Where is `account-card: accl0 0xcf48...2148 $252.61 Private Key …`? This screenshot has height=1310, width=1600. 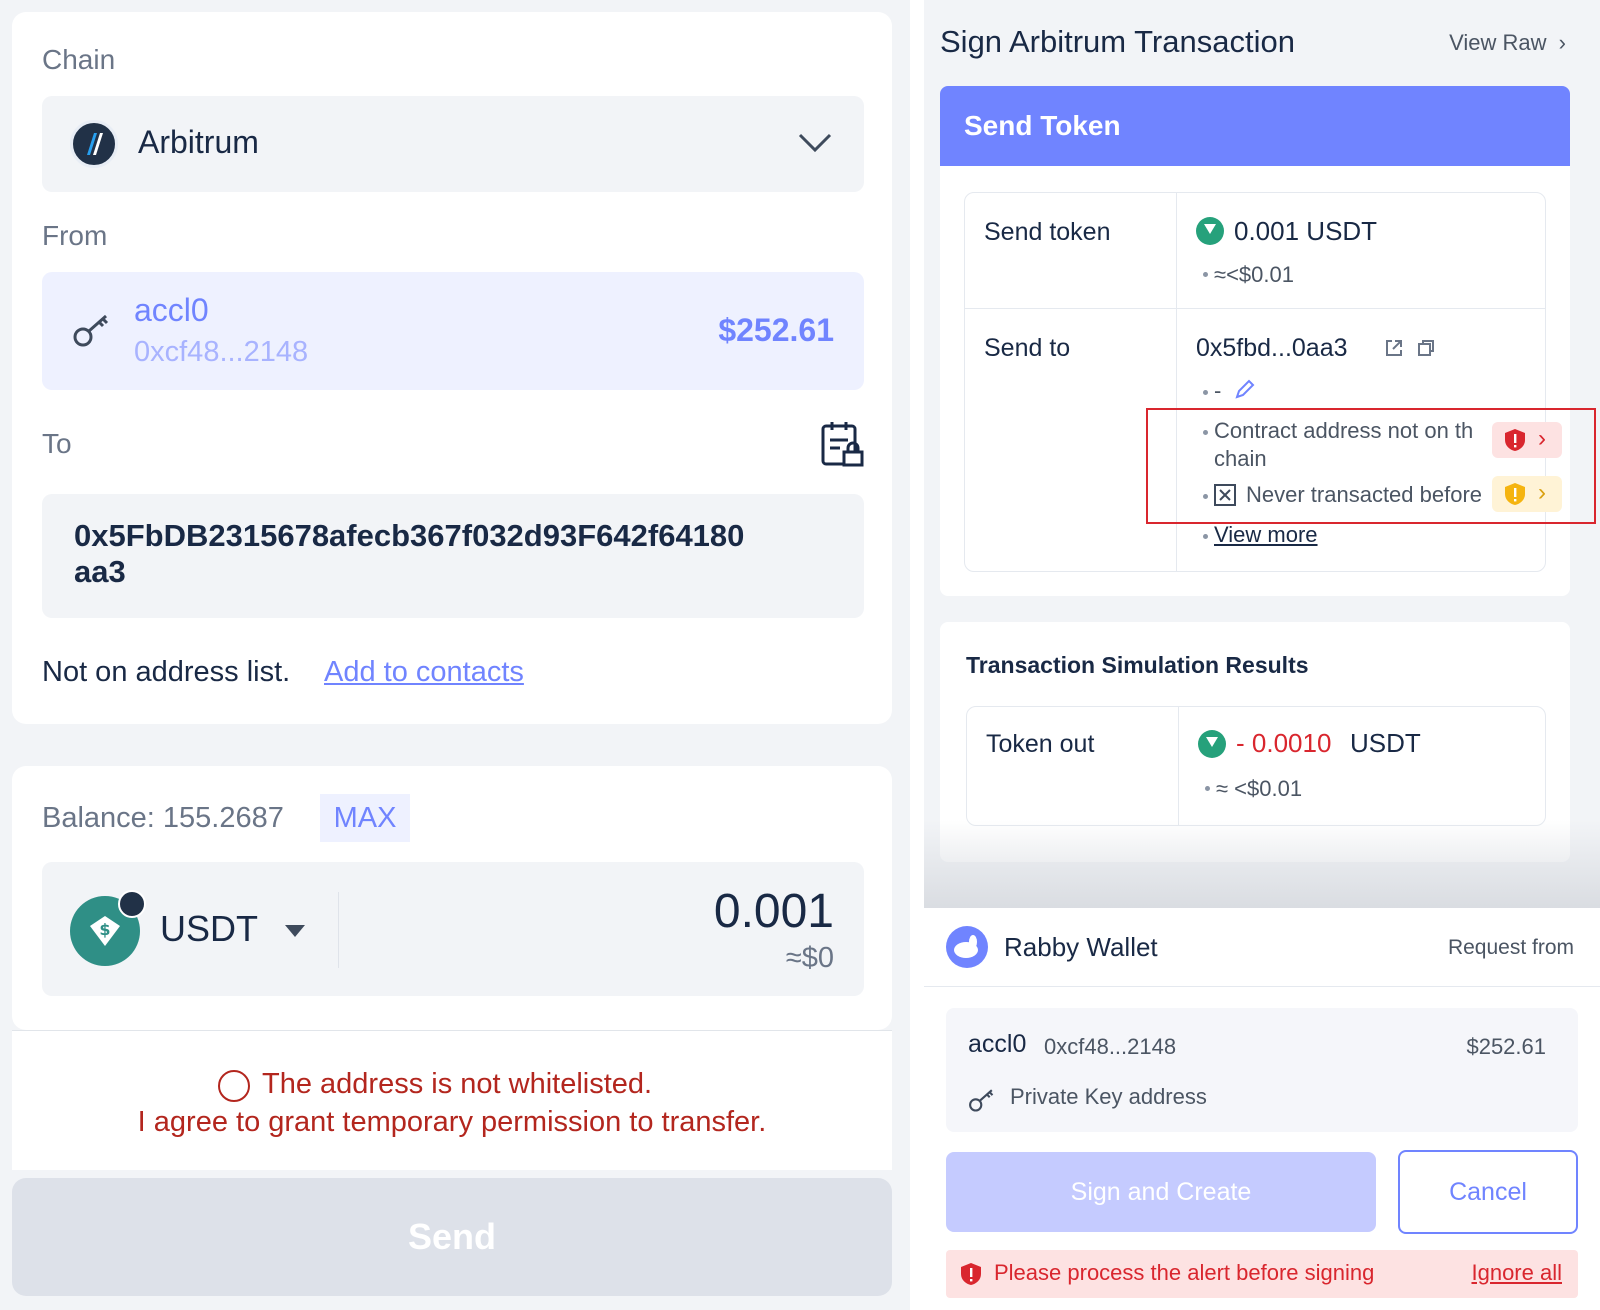
account-card: accl0 0xcf48...2148 $252.61 Private Key … is located at coordinates (1262, 1070).